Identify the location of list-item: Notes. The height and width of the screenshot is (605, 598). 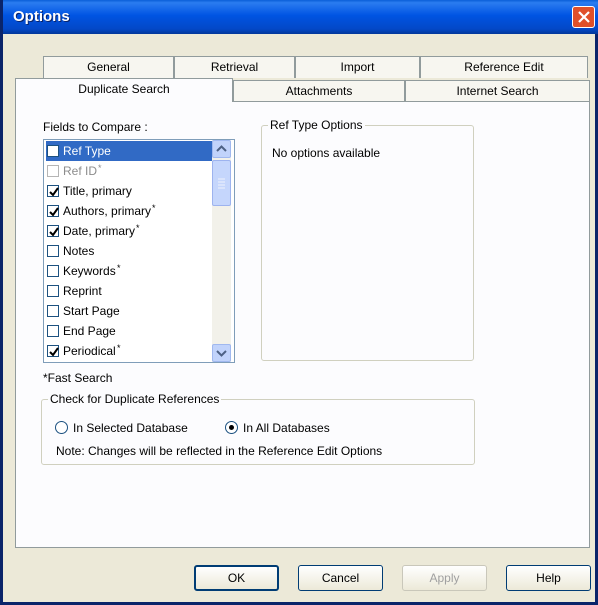
(130, 251).